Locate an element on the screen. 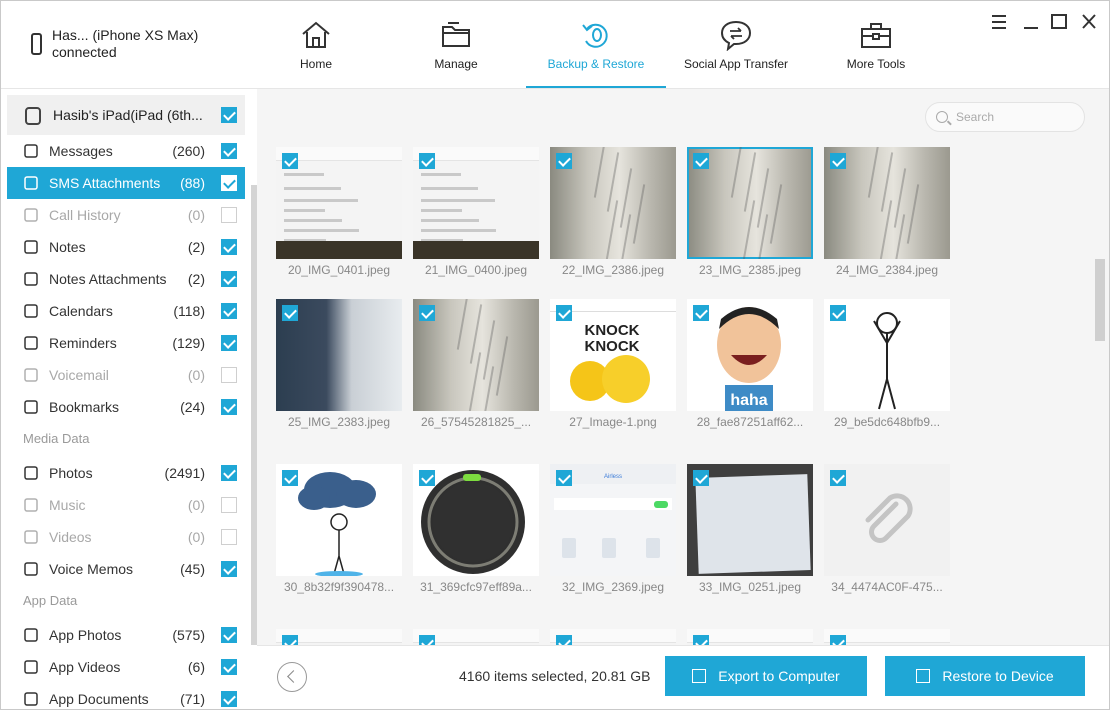 The height and width of the screenshot is (710, 1110). sidebar-item-call-history: Call History (0) is located at coordinates (126, 215).